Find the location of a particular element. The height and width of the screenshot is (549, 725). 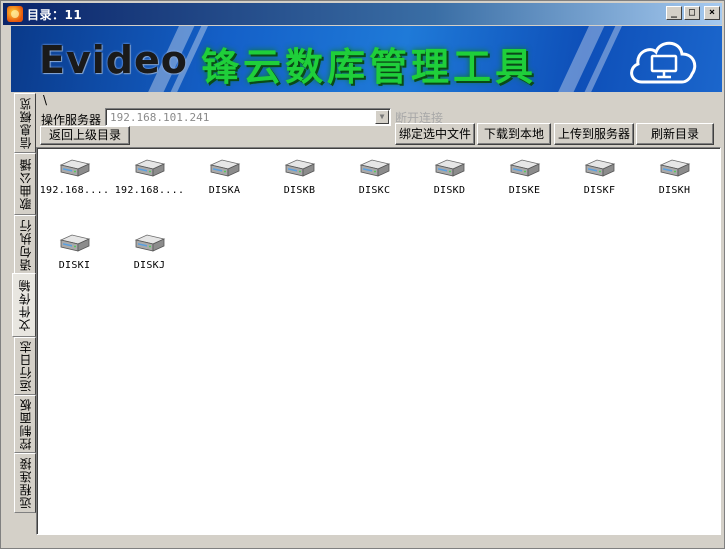

file-item-label: DISKC is located at coordinates (374, 190).